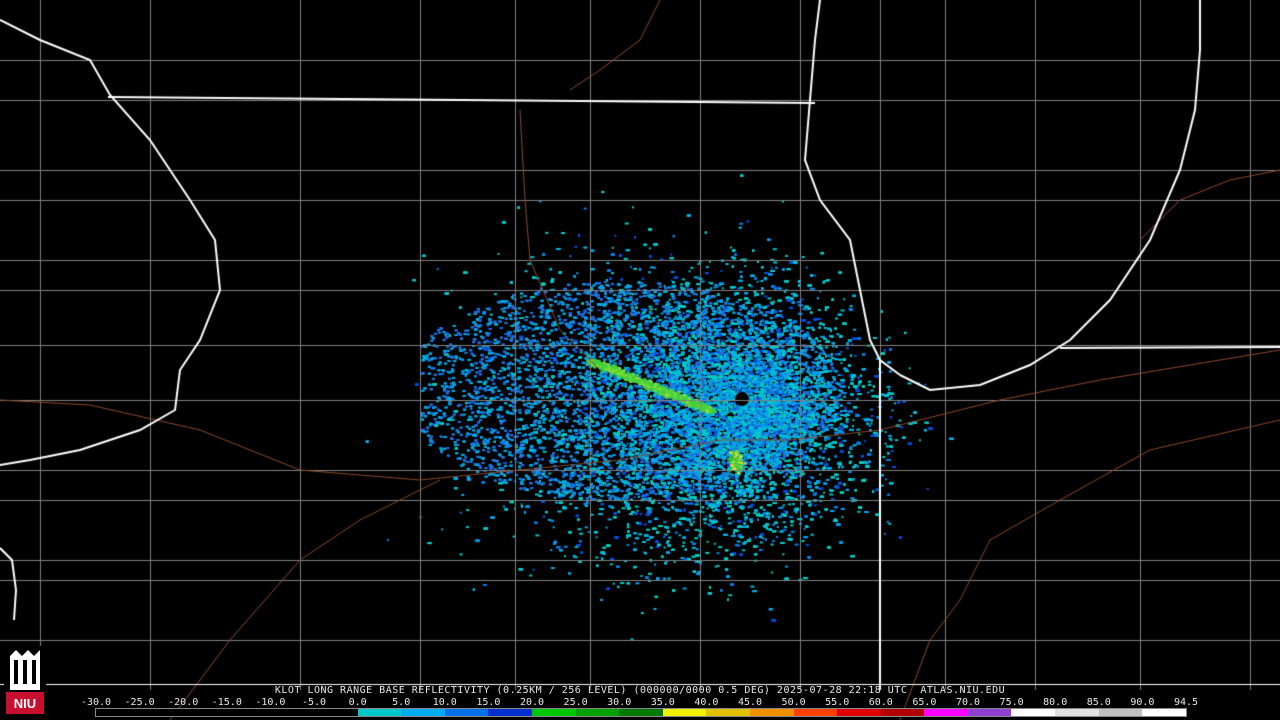 The height and width of the screenshot is (720, 1280). What do you see at coordinates (357, 702) in the screenshot?
I see `colorbar-tick-label: 0.0` at bounding box center [357, 702].